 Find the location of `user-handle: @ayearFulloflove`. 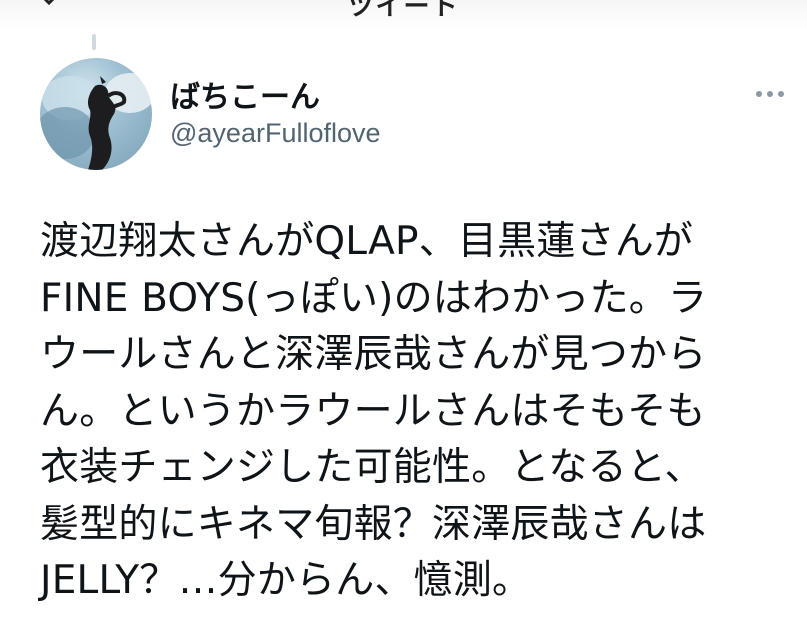

user-handle: @ayearFulloflove is located at coordinates (275, 133).